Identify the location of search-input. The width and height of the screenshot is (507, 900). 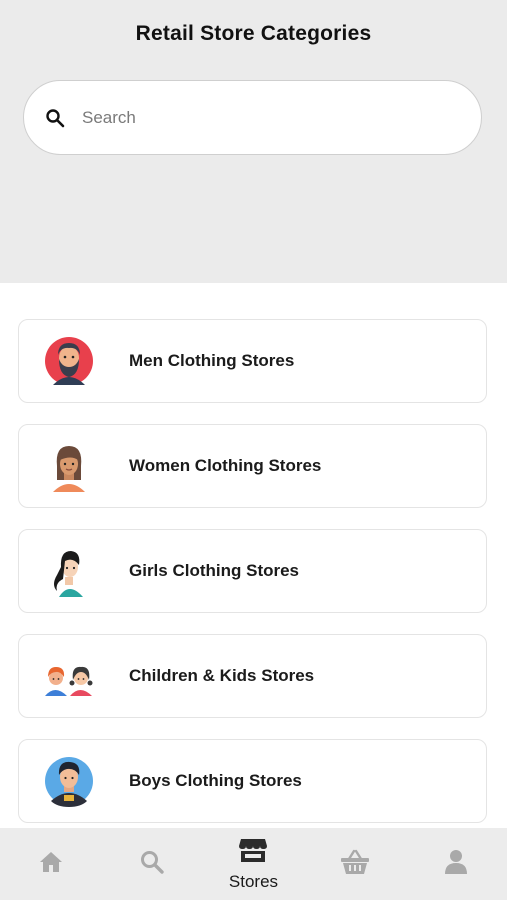
(262, 117).